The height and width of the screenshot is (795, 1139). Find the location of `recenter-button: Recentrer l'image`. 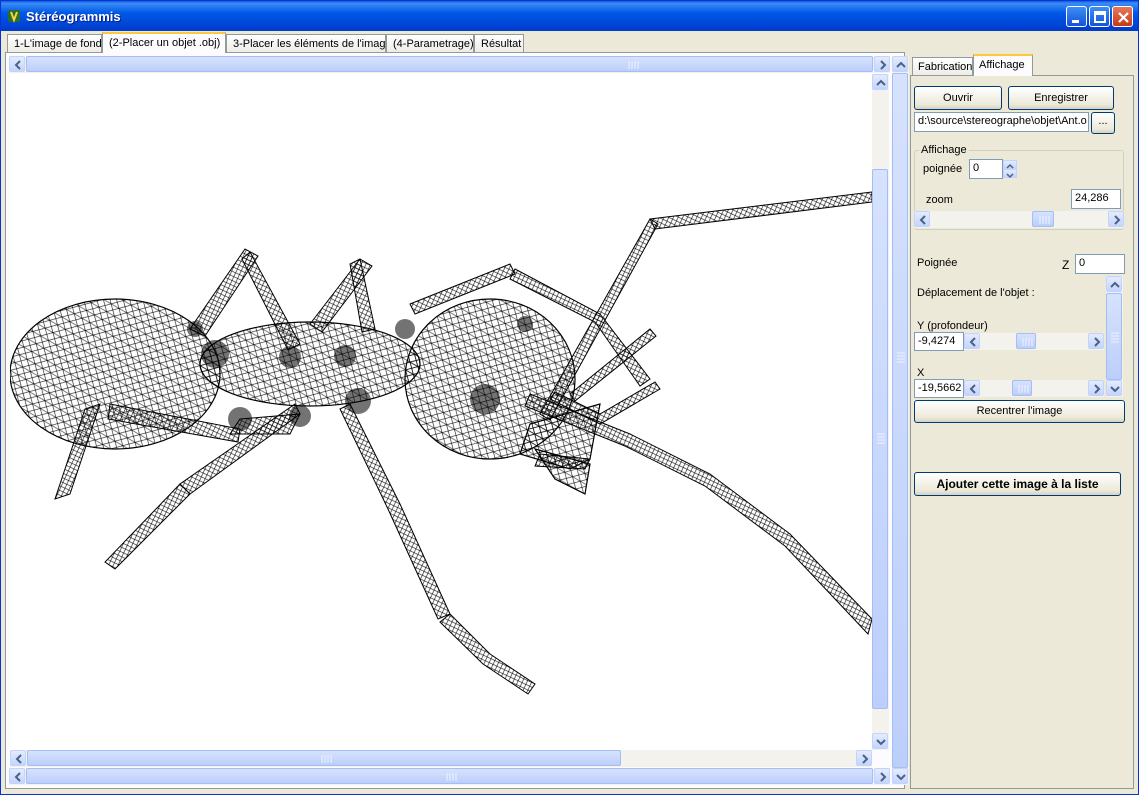

recenter-button: Recentrer l'image is located at coordinates (1019, 411).